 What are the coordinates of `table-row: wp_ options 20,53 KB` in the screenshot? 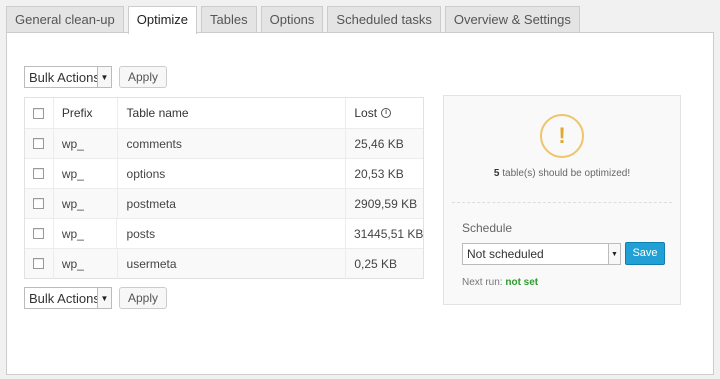 It's located at (224, 173).